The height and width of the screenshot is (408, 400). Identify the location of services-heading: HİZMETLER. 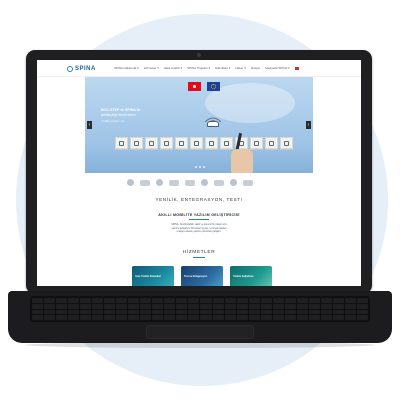
(199, 252).